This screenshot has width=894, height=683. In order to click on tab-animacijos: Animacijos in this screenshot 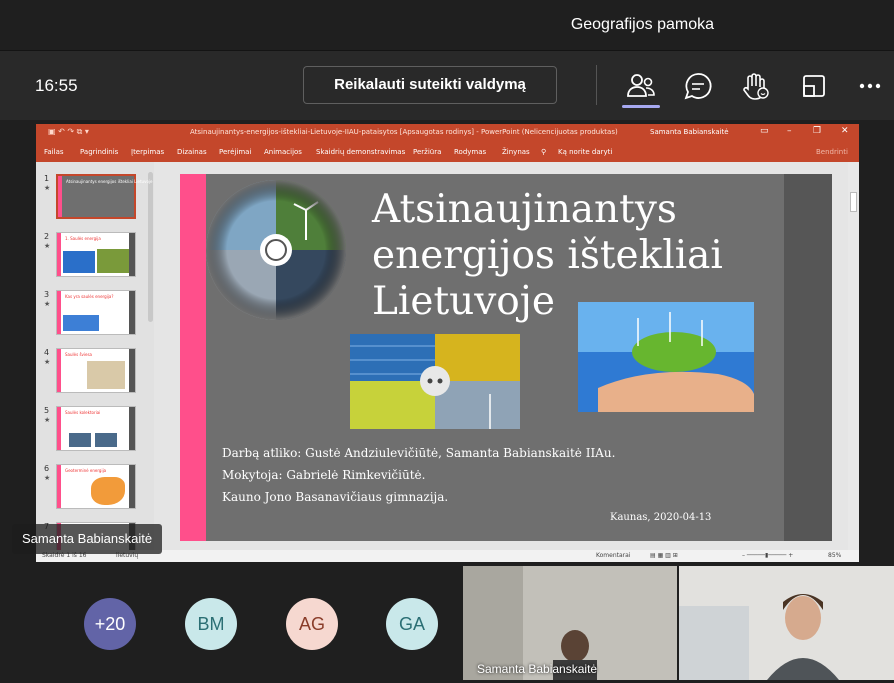, I will do `click(283, 152)`.